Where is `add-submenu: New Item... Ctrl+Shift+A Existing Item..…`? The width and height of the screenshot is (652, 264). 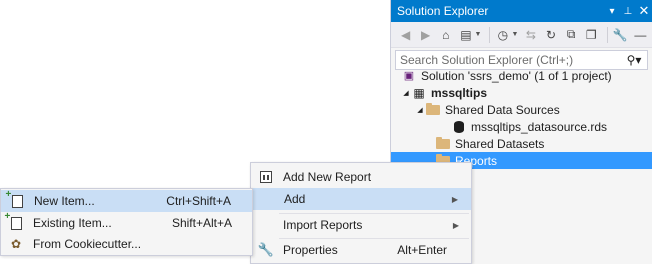 add-submenu: New Item... Ctrl+Shift+A Existing Item..… is located at coordinates (126, 222).